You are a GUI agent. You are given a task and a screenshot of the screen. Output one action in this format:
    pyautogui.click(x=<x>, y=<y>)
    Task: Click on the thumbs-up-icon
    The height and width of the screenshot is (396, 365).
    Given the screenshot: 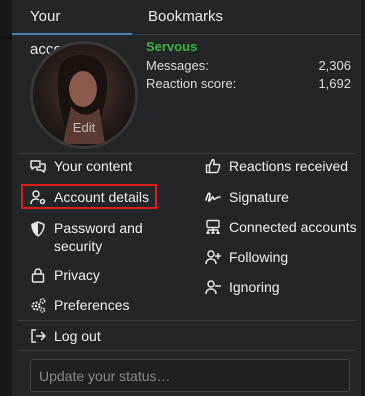 What is the action you would take?
    pyautogui.click(x=213, y=166)
    